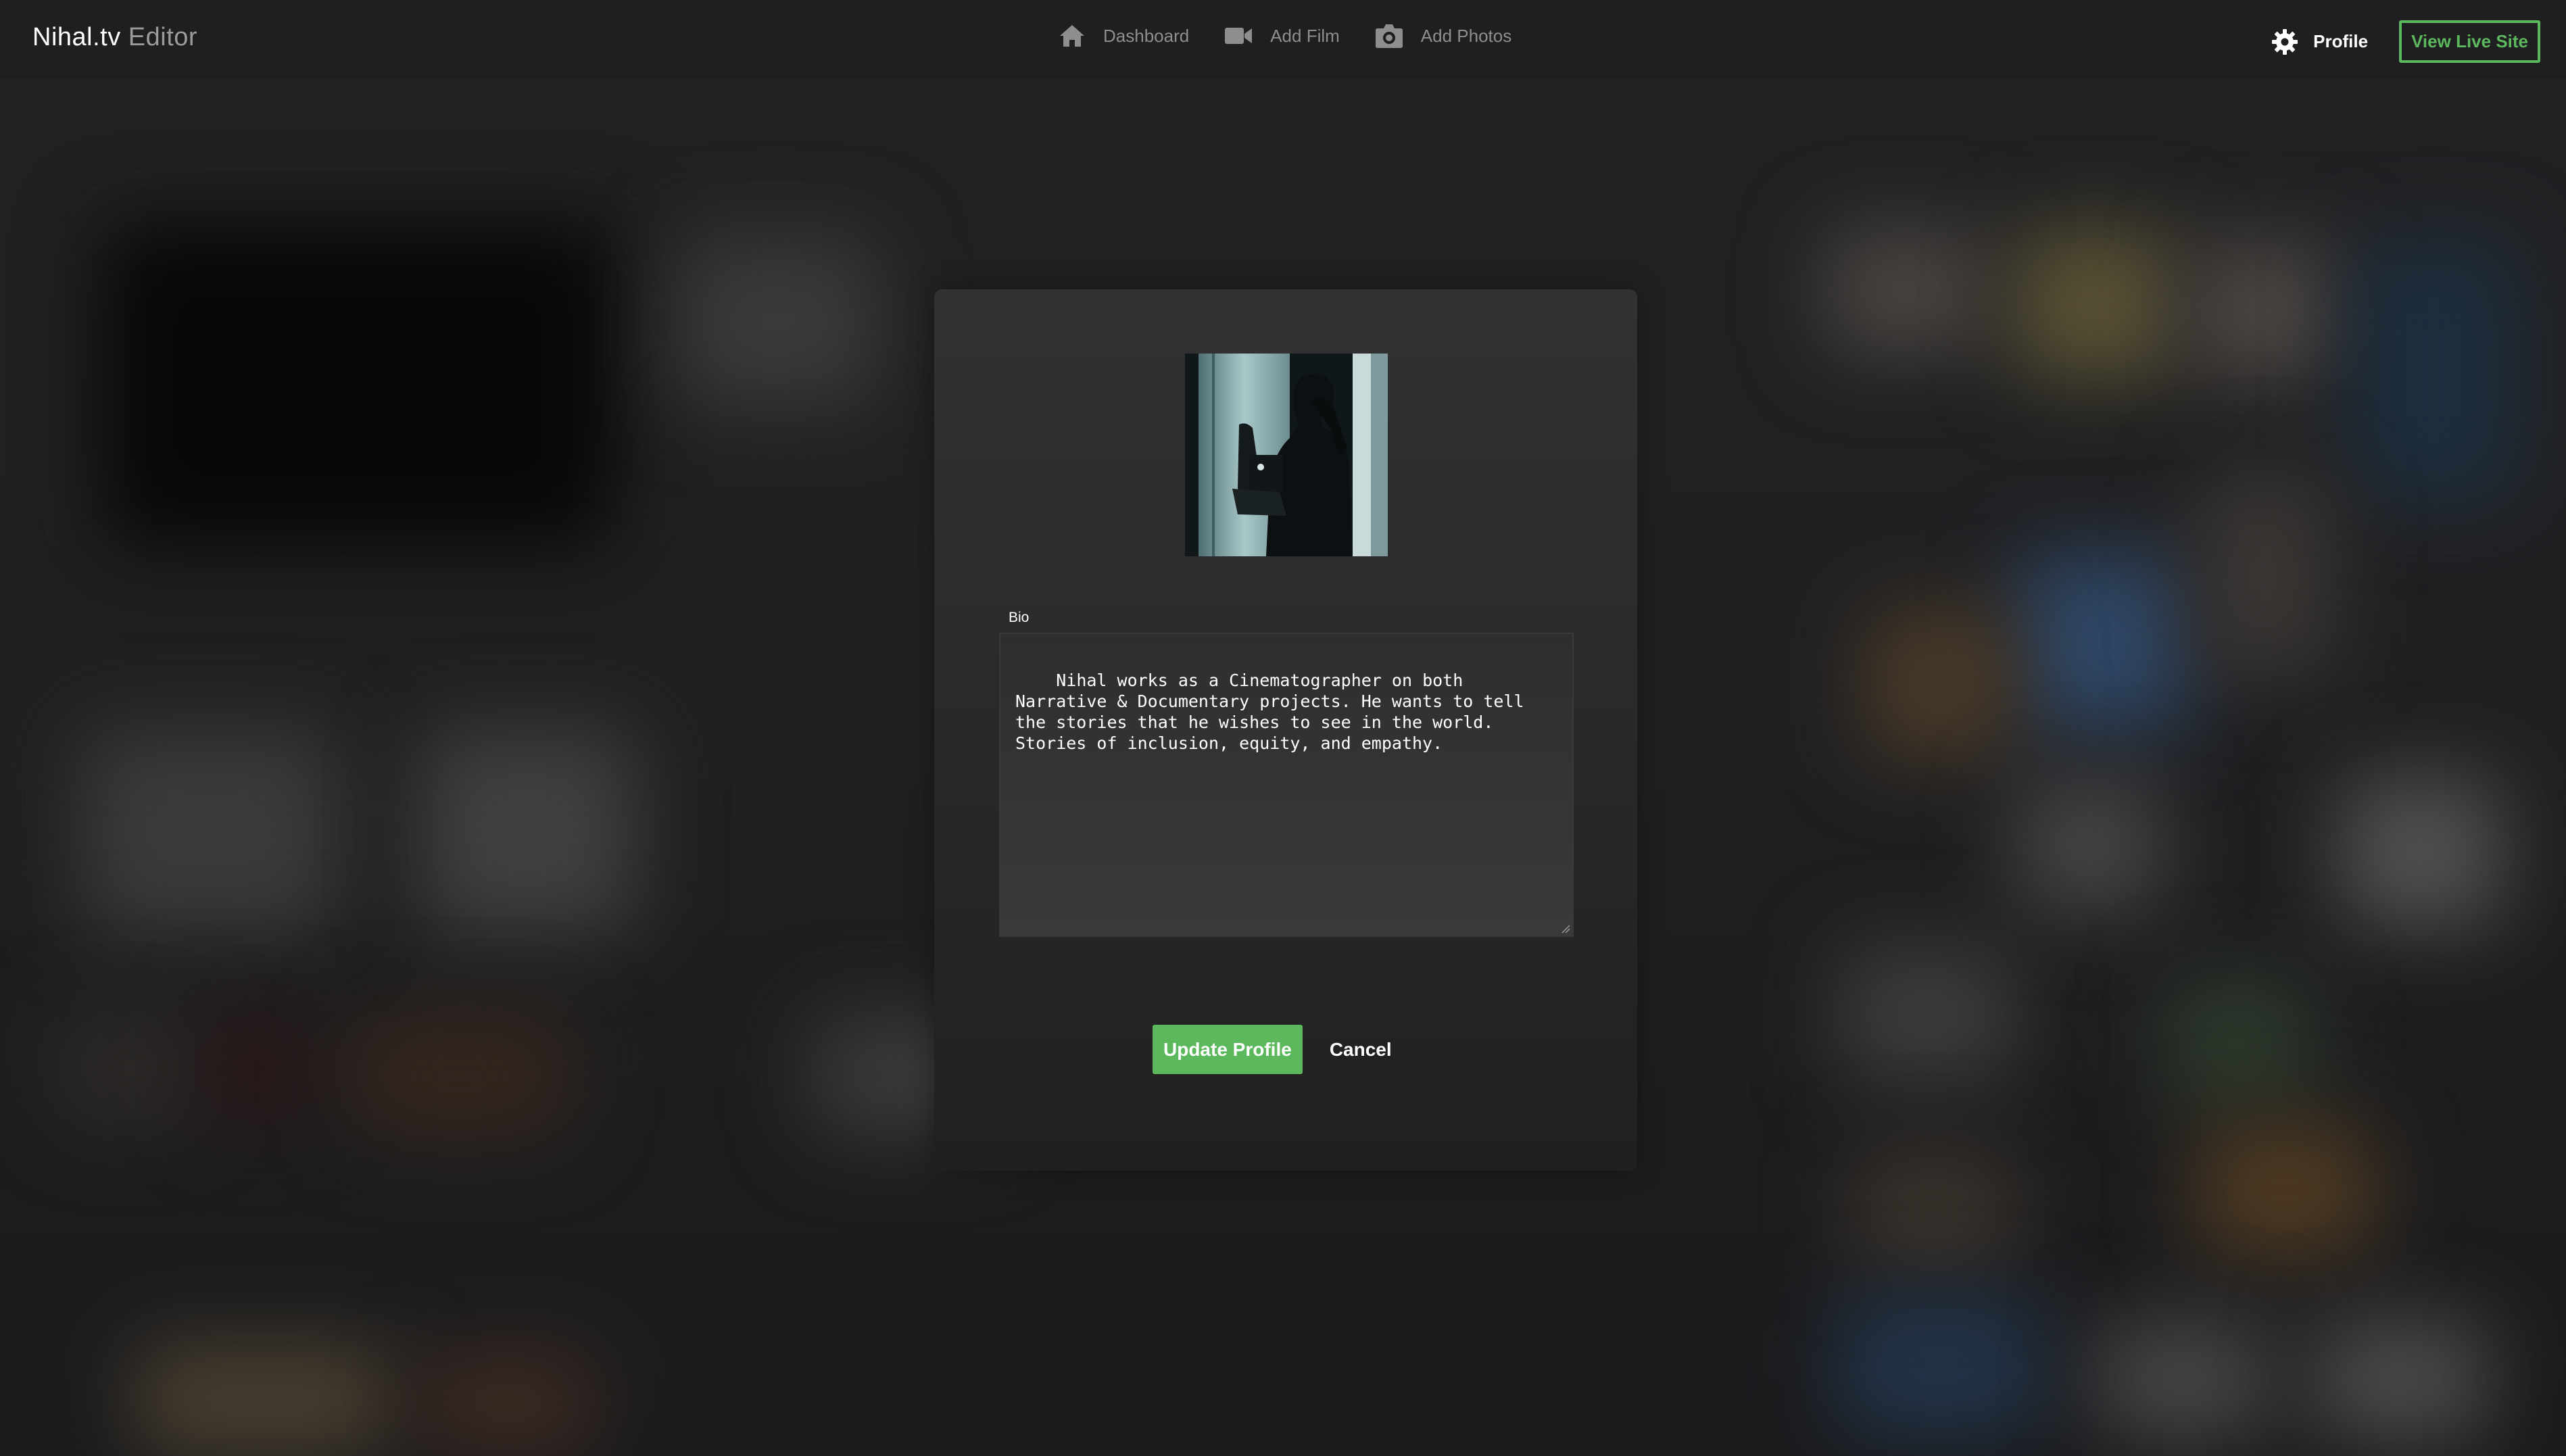 The width and height of the screenshot is (2566, 1456). What do you see at coordinates (1146, 35) in the screenshot?
I see `nav-link-label: Dashboard` at bounding box center [1146, 35].